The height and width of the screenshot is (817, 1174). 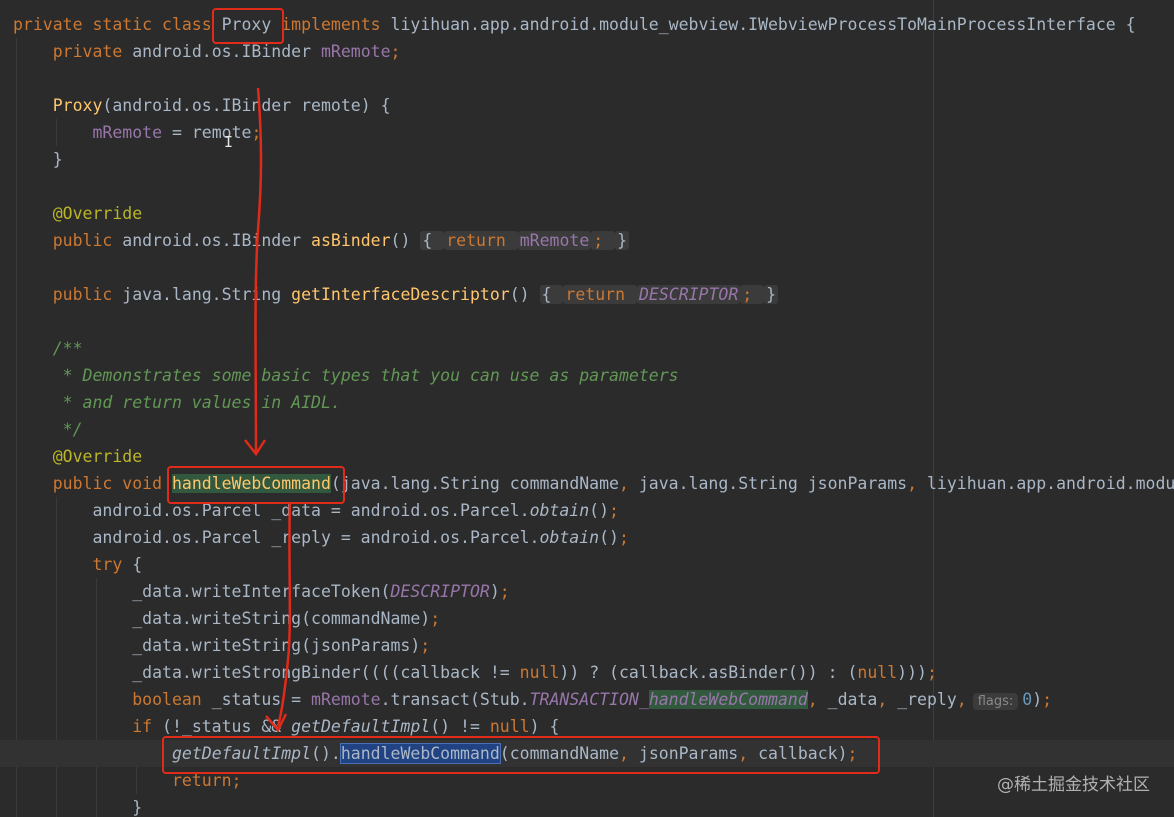 I want to click on code-token: ()., so click(x=326, y=753).